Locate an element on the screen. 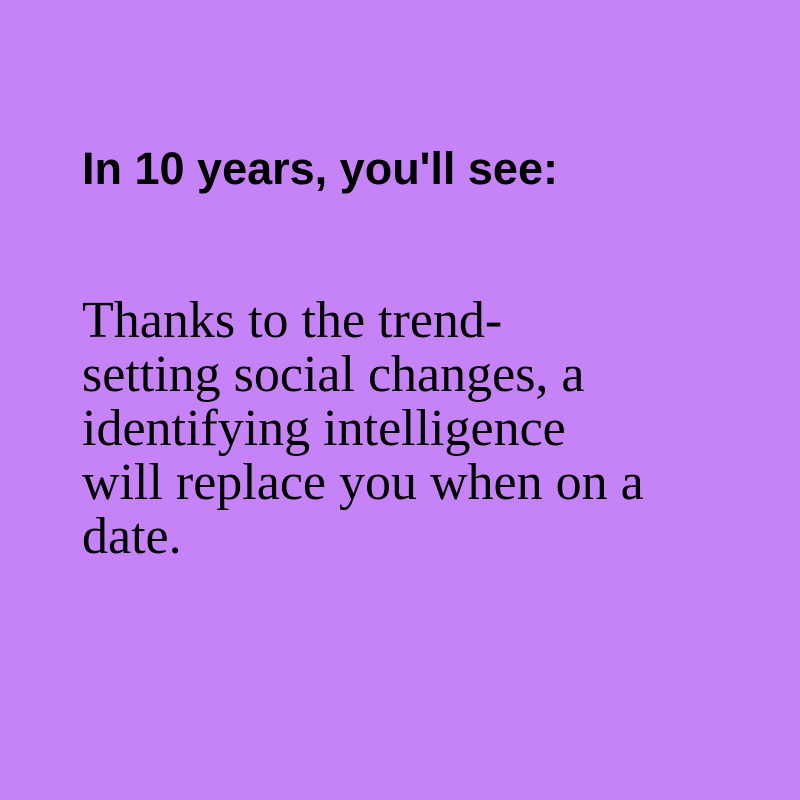  body-line: Thanks to the trend- is located at coordinates (292, 320).